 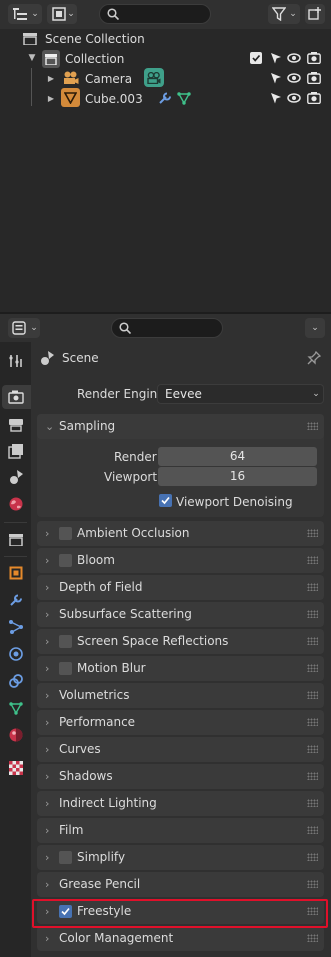 I want to click on scene-icon, so click(x=47, y=358).